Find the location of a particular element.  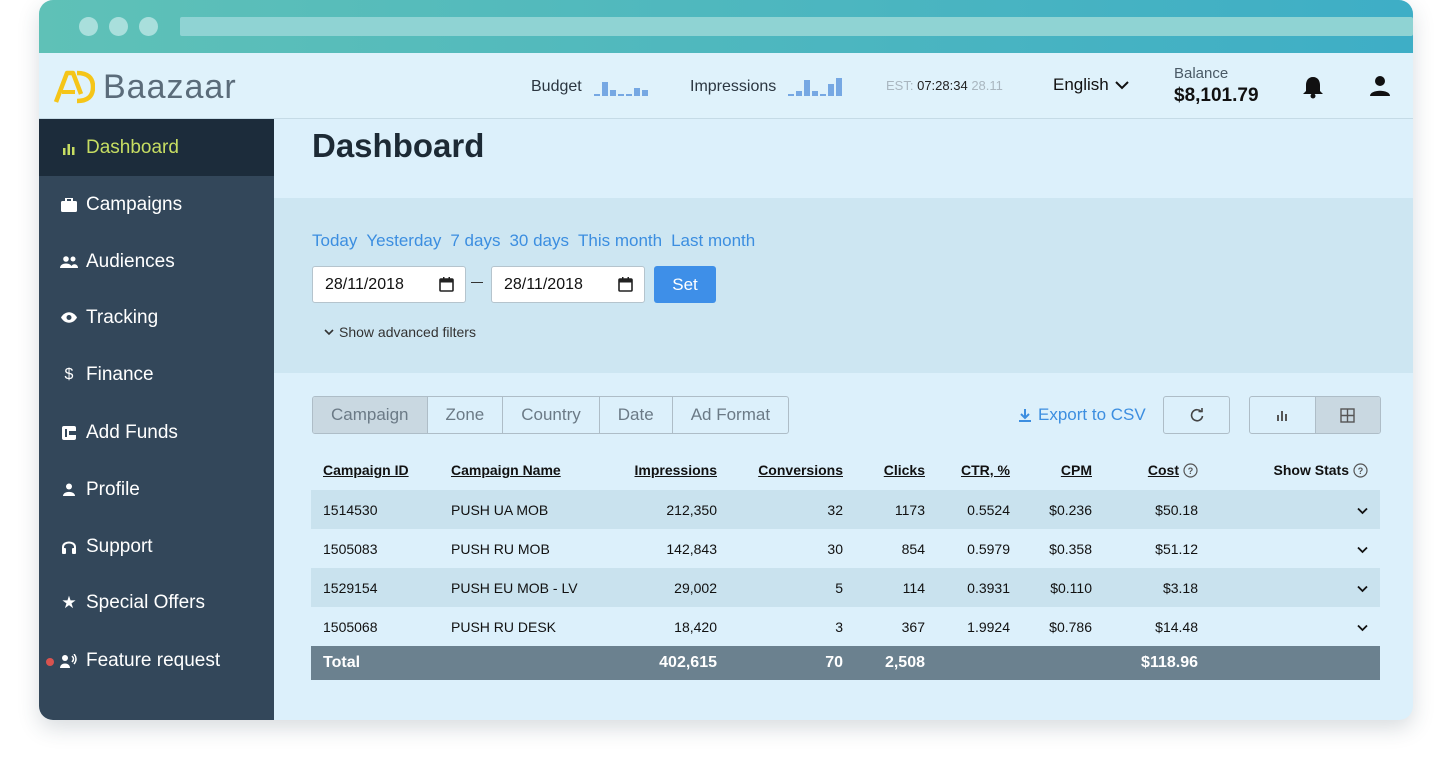

cell-ctr: 0.5524 is located at coordinates (979, 509).